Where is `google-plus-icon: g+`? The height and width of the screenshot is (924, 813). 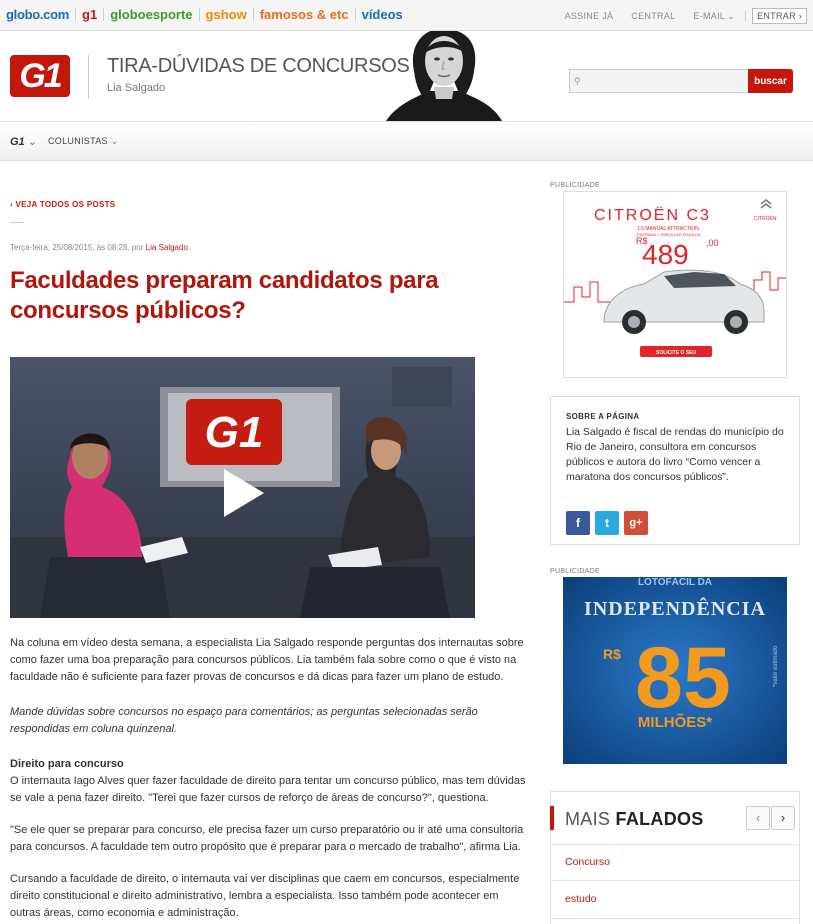 google-plus-icon: g+ is located at coordinates (636, 523).